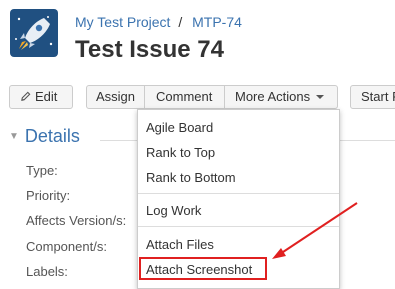 The image size is (395, 289). I want to click on rocket-icon, so click(34, 33).